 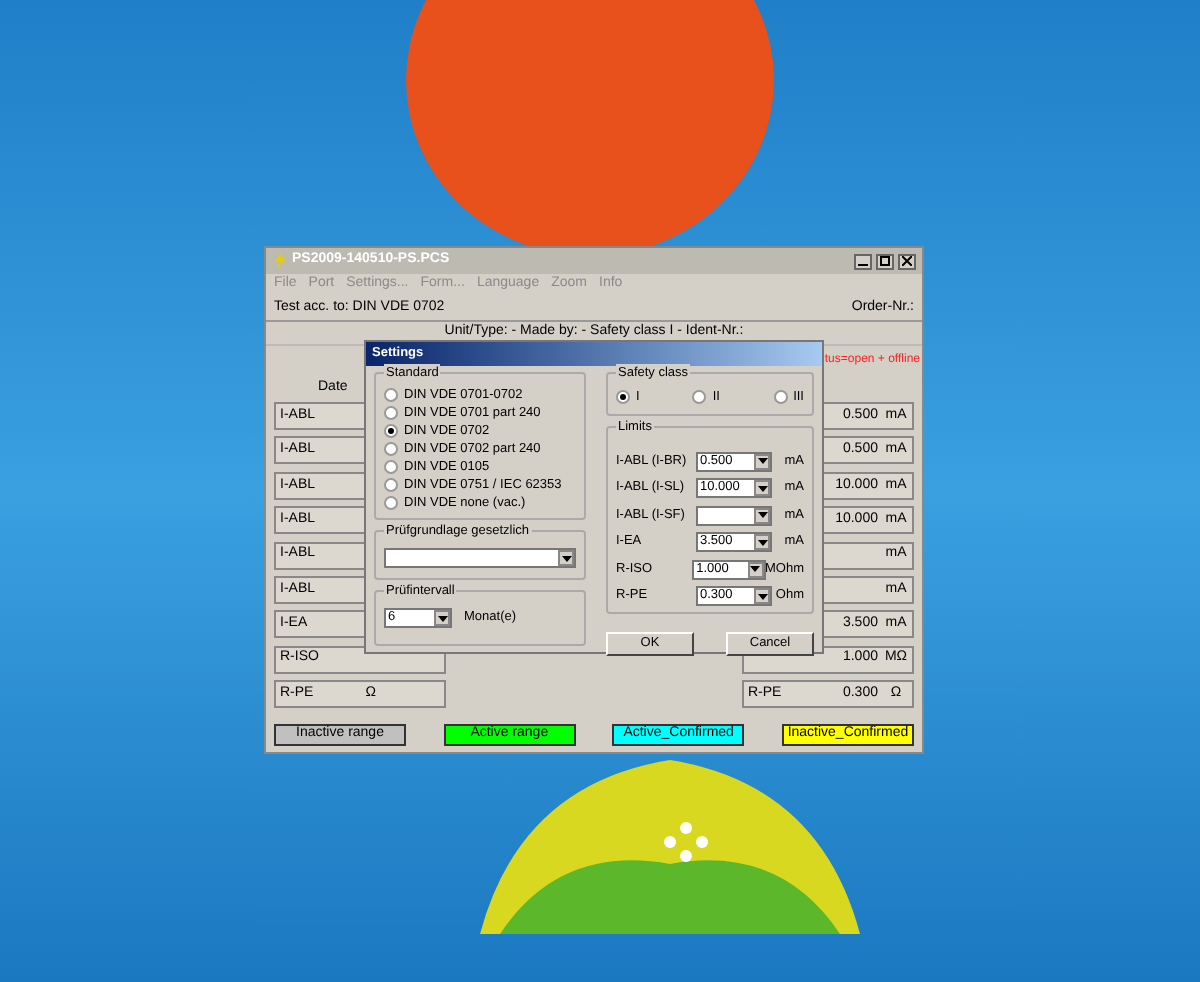 I want to click on close-icon, so click(x=907, y=261).